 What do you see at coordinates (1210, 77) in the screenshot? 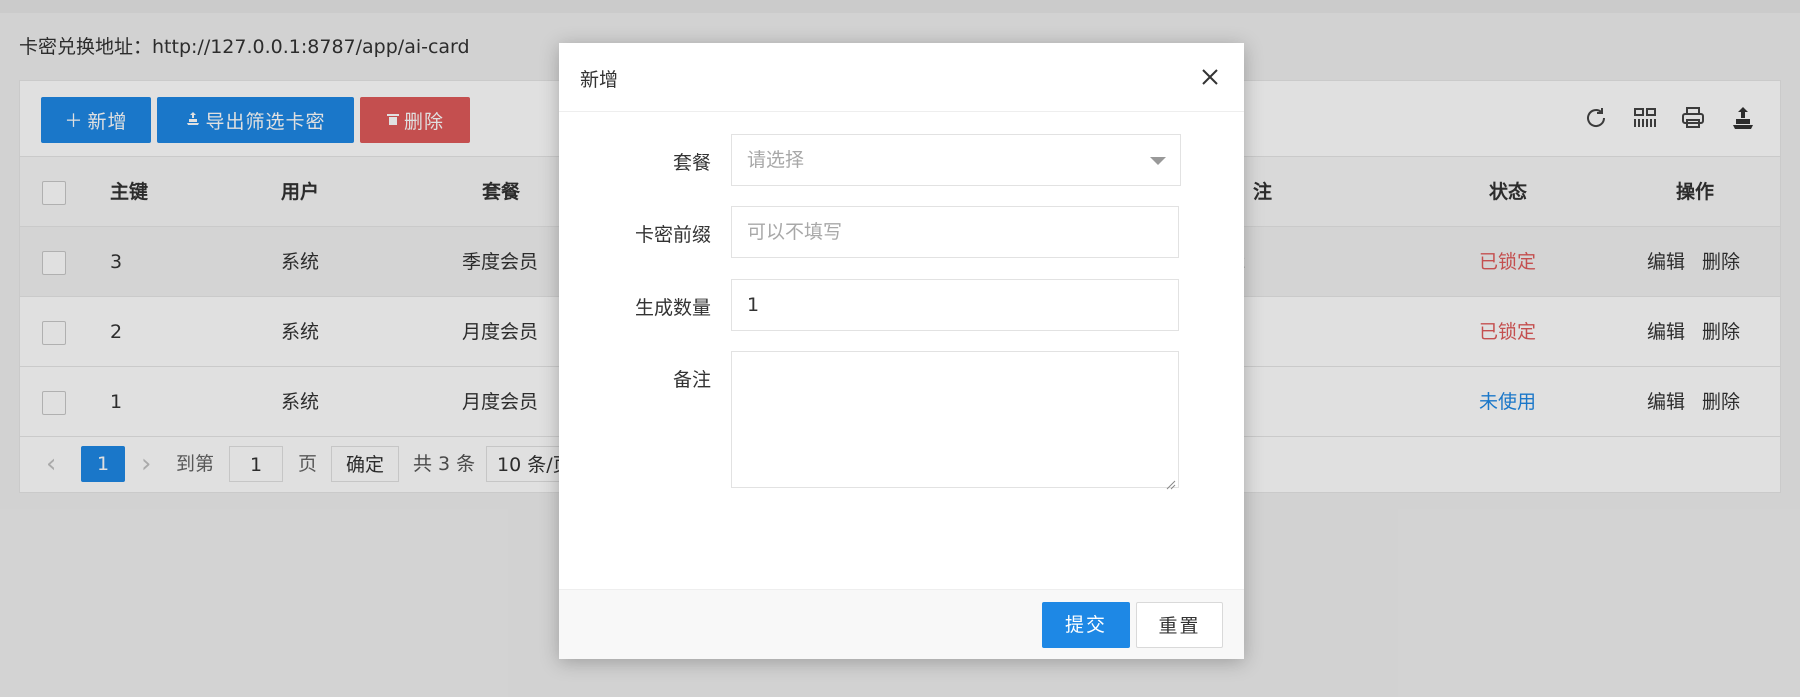
I see `close-icon` at bounding box center [1210, 77].